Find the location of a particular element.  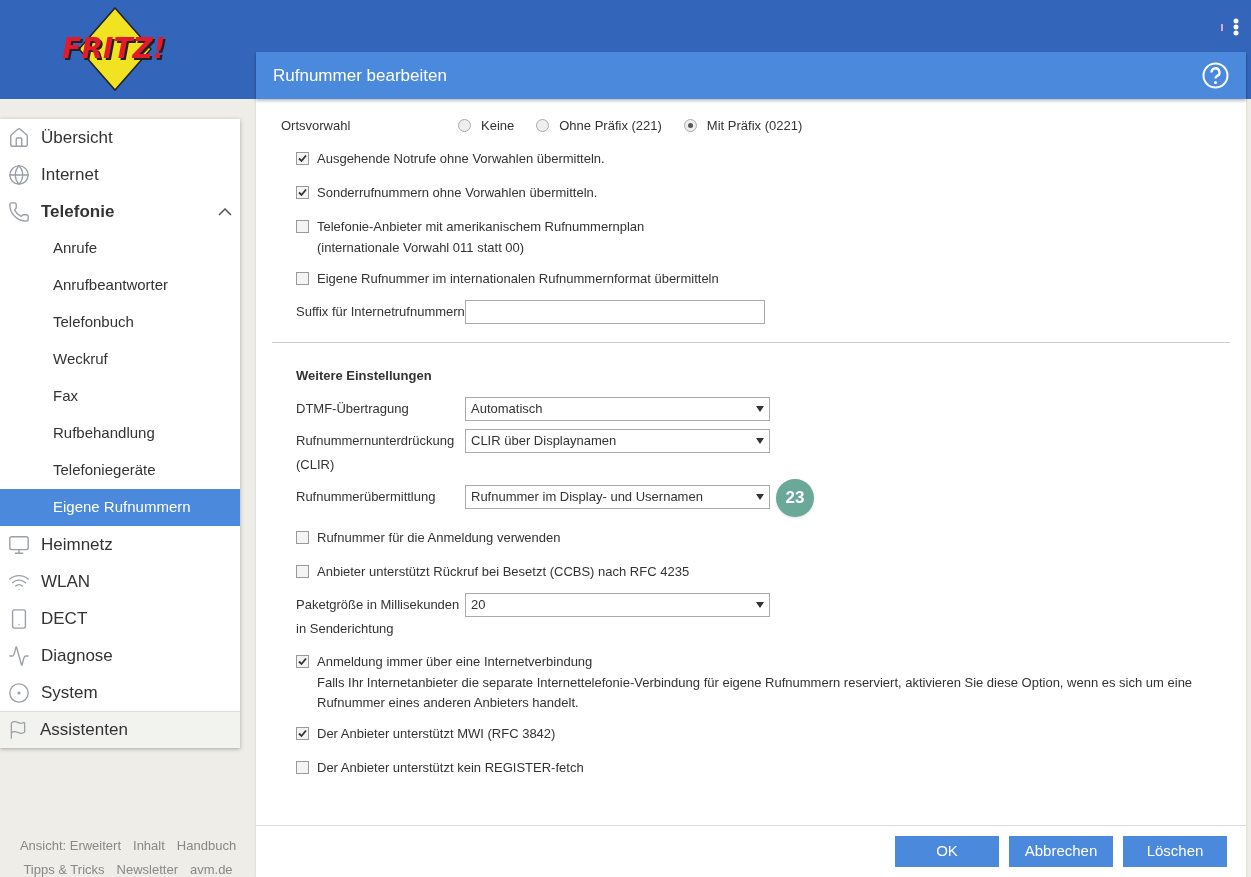

nav-item: Assistenten is located at coordinates (120, 729).